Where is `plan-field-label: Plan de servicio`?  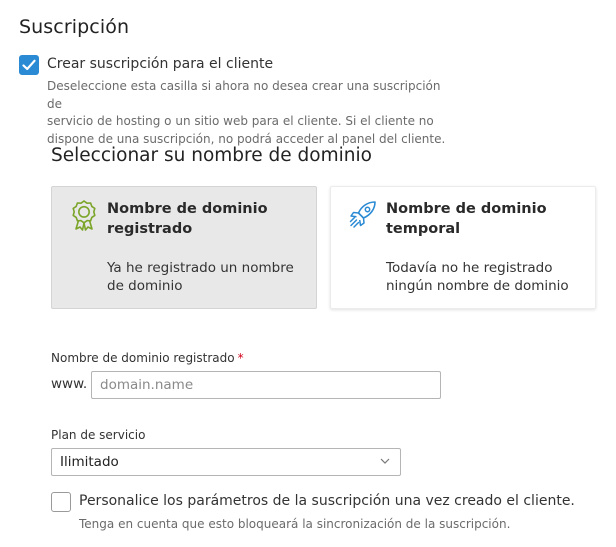 plan-field-label: Plan de servicio is located at coordinates (98, 435).